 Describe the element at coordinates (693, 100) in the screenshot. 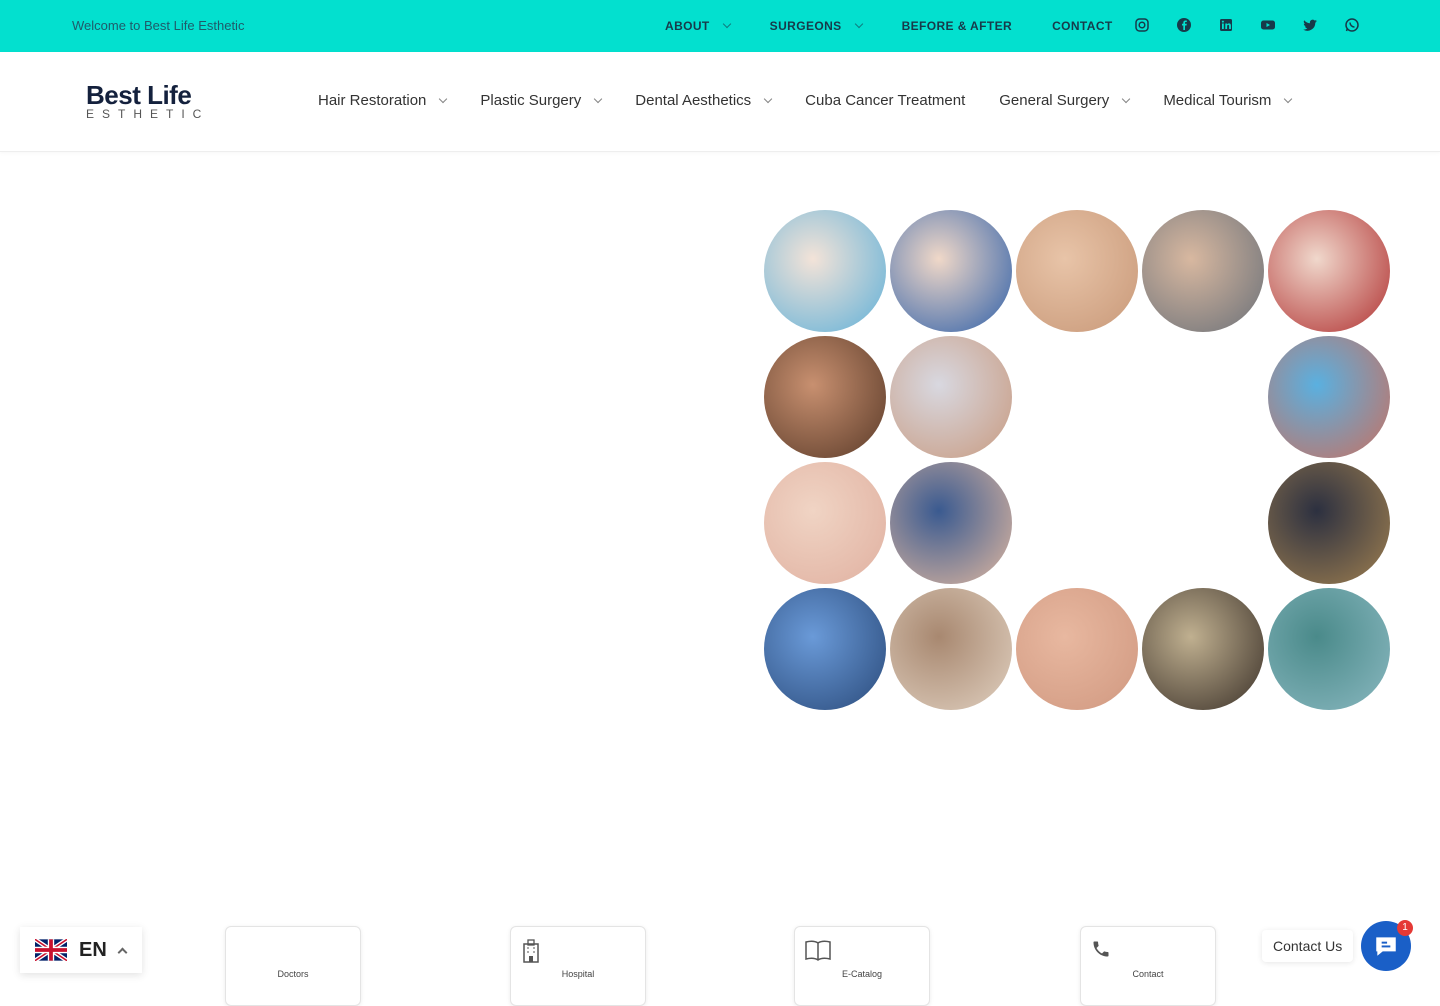

I see `main-nav-label: Dental Aesthetics` at that location.